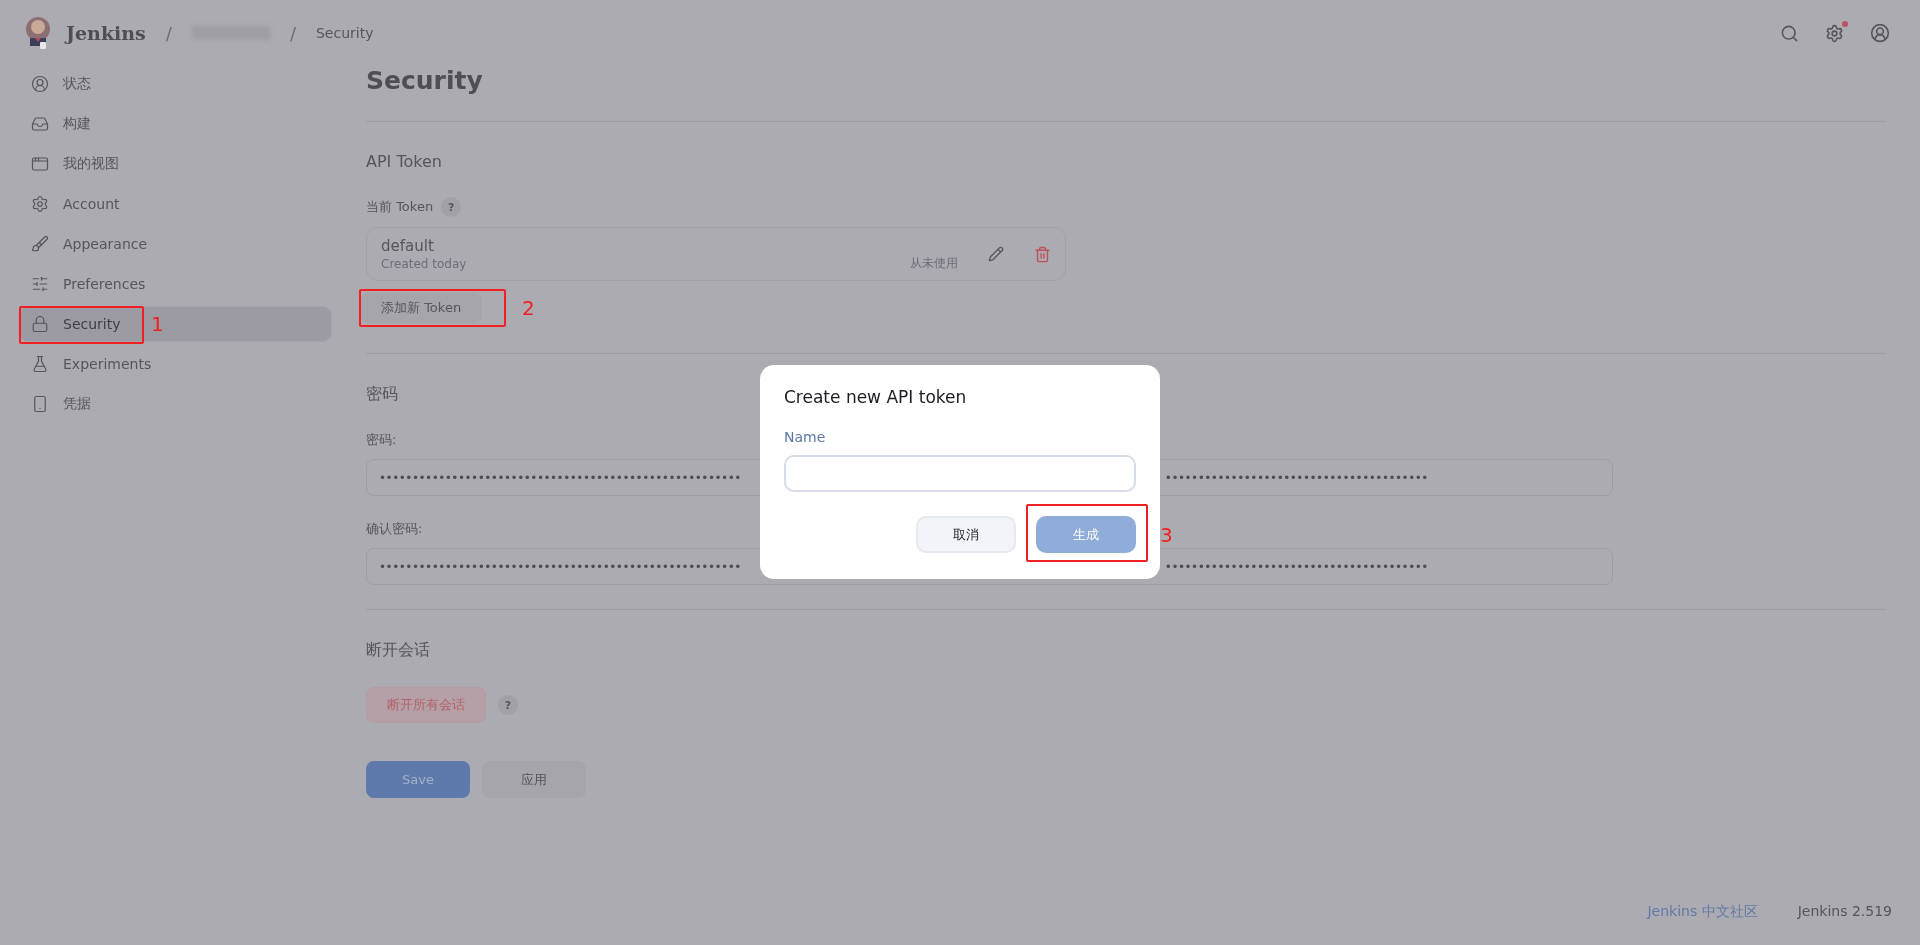 The height and width of the screenshot is (945, 1920). What do you see at coordinates (996, 254) in the screenshot?
I see `edit-icon` at bounding box center [996, 254].